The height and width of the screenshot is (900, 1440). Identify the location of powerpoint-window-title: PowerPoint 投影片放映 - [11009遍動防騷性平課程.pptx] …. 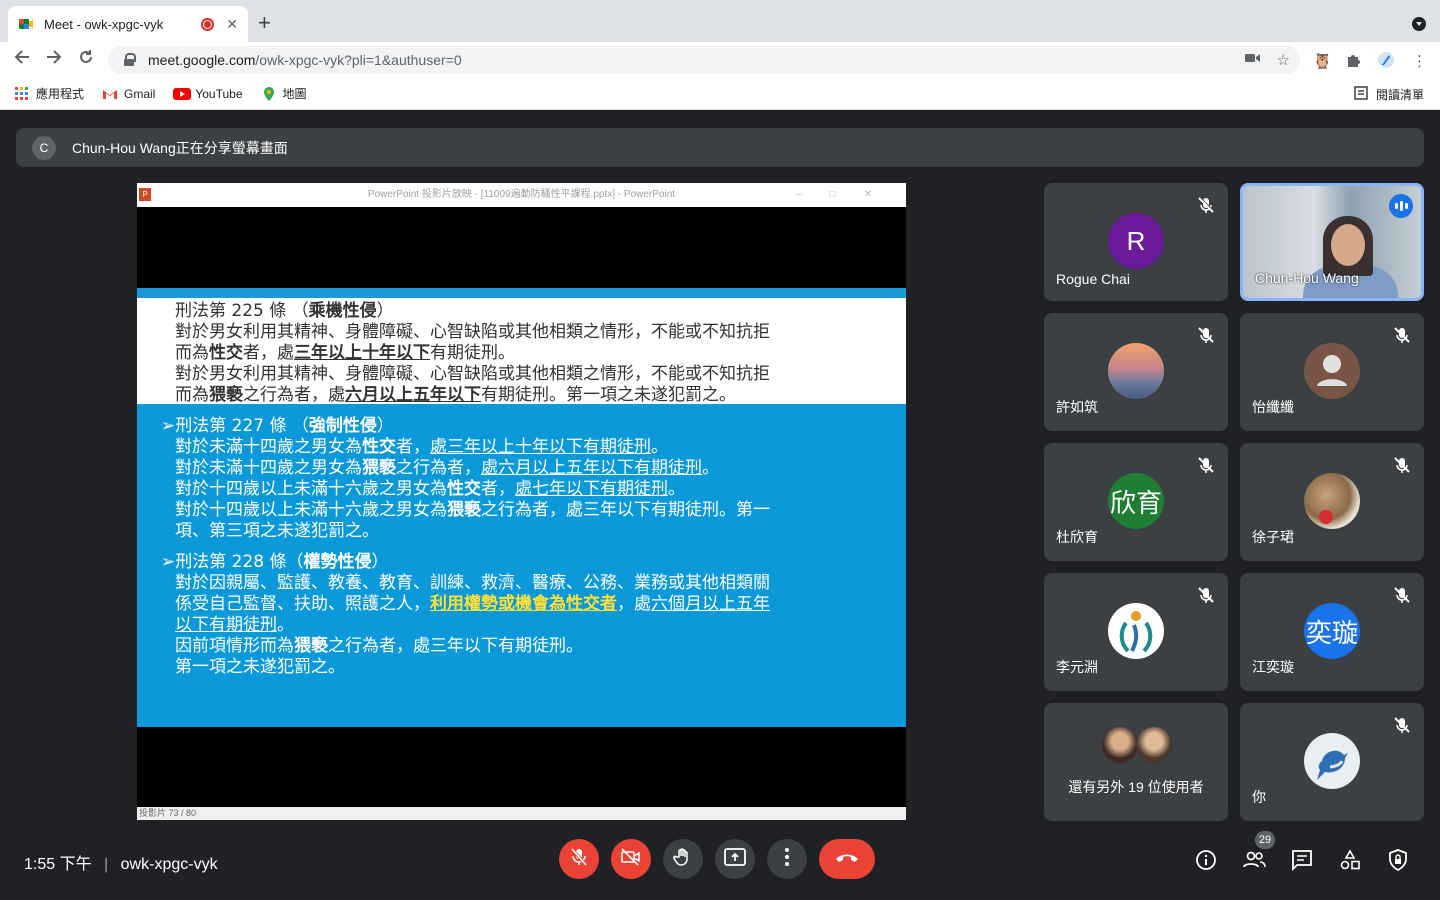
(521, 194).